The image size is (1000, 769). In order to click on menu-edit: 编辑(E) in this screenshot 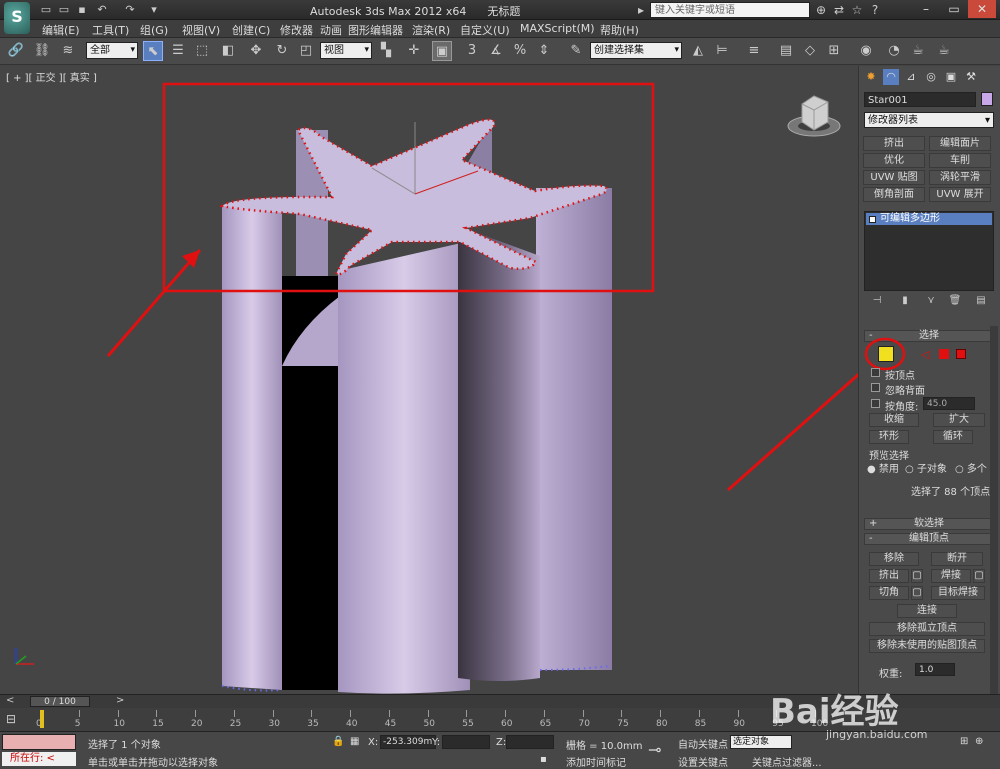, I will do `click(61, 30)`.